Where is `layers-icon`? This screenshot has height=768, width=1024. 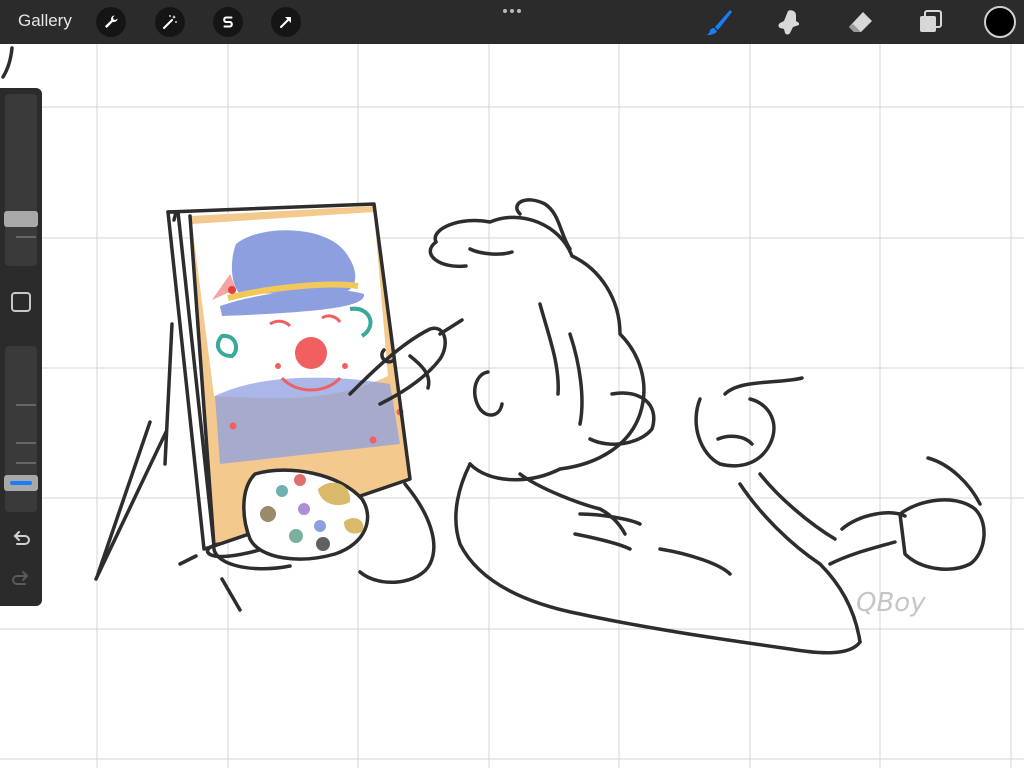 layers-icon is located at coordinates (931, 21).